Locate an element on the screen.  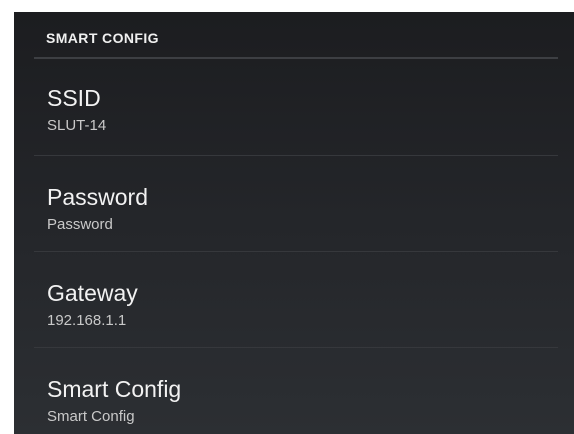
section-header: SMART CONFIG is located at coordinates (296, 35).